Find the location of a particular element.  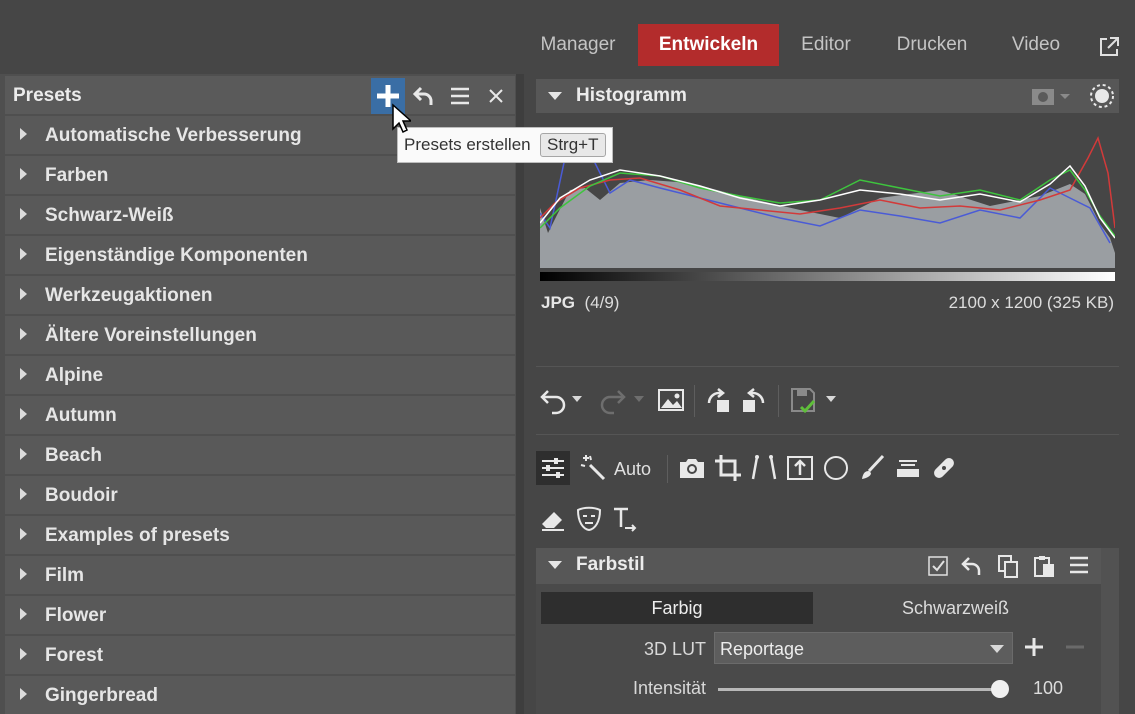

image-icon is located at coordinates (671, 400).